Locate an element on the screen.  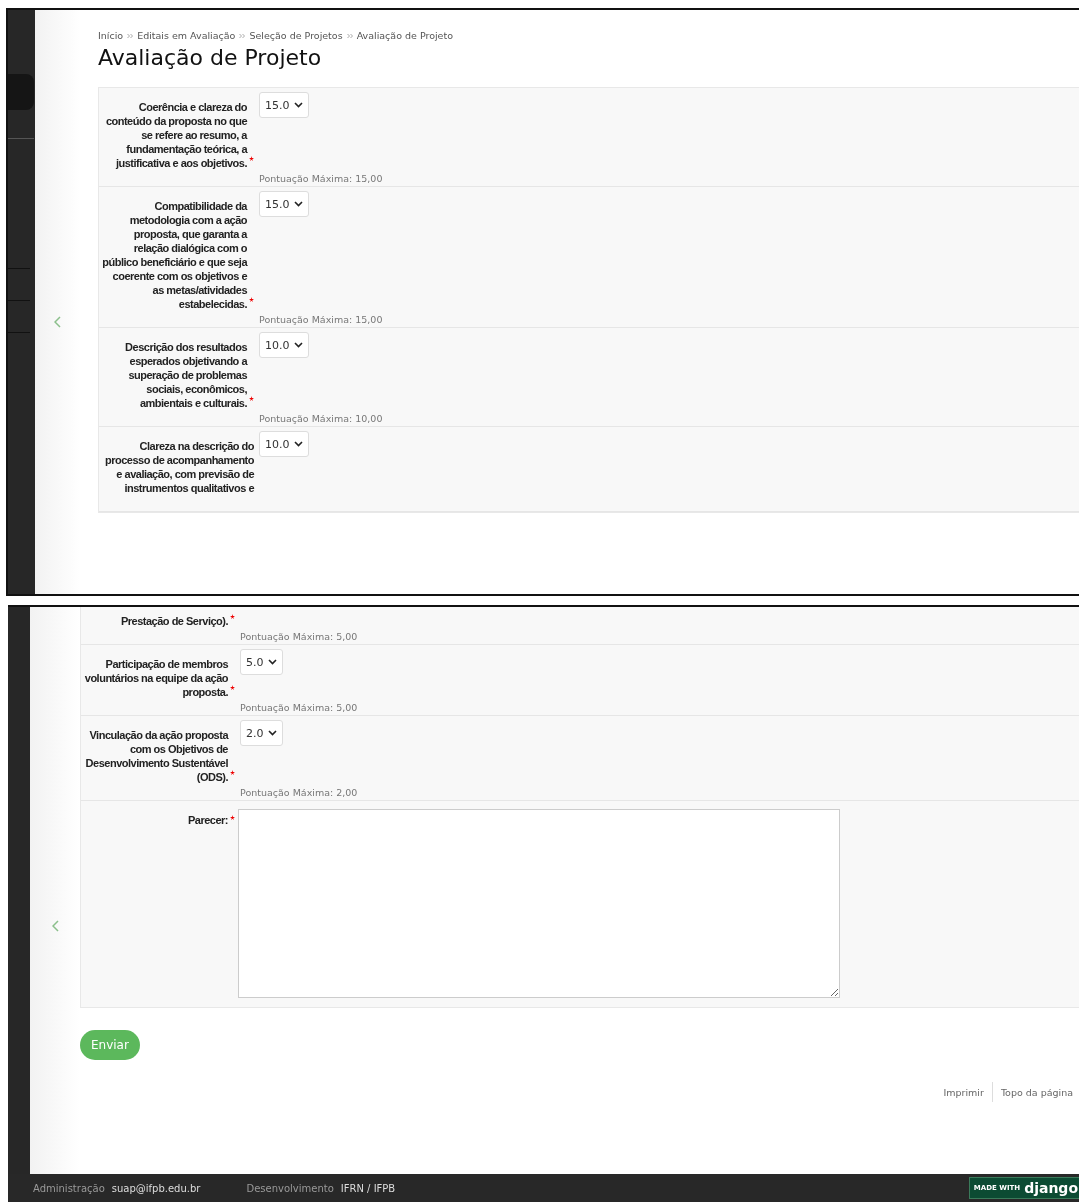
breadcrumb-link: Editais em Avaliação is located at coordinates (186, 35).